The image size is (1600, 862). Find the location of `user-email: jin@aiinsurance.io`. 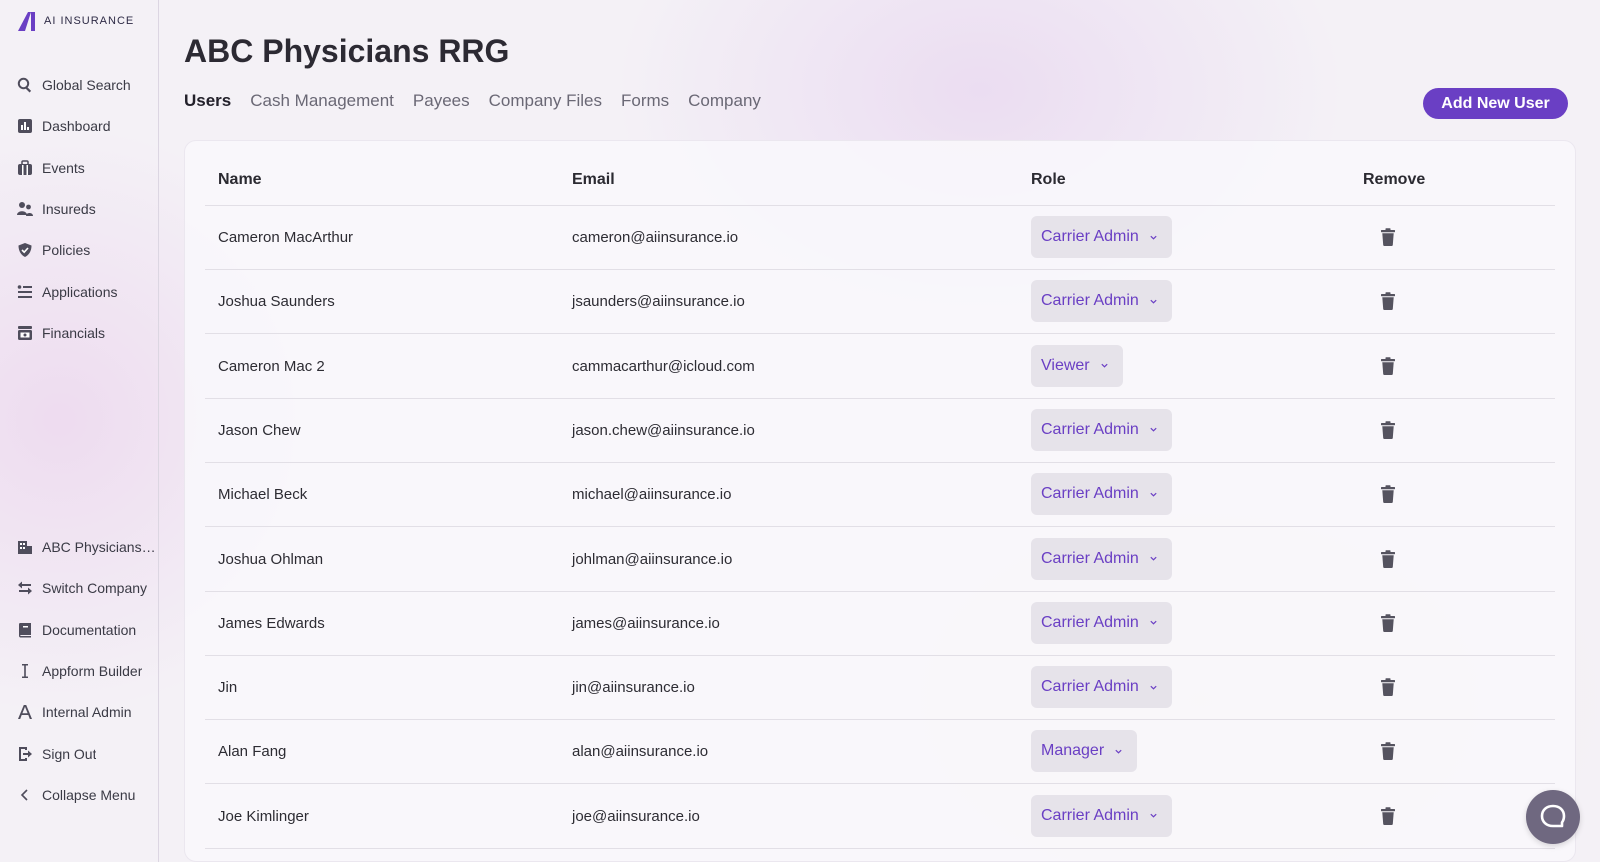

user-email: jin@aiinsurance.io is located at coordinates (633, 688).